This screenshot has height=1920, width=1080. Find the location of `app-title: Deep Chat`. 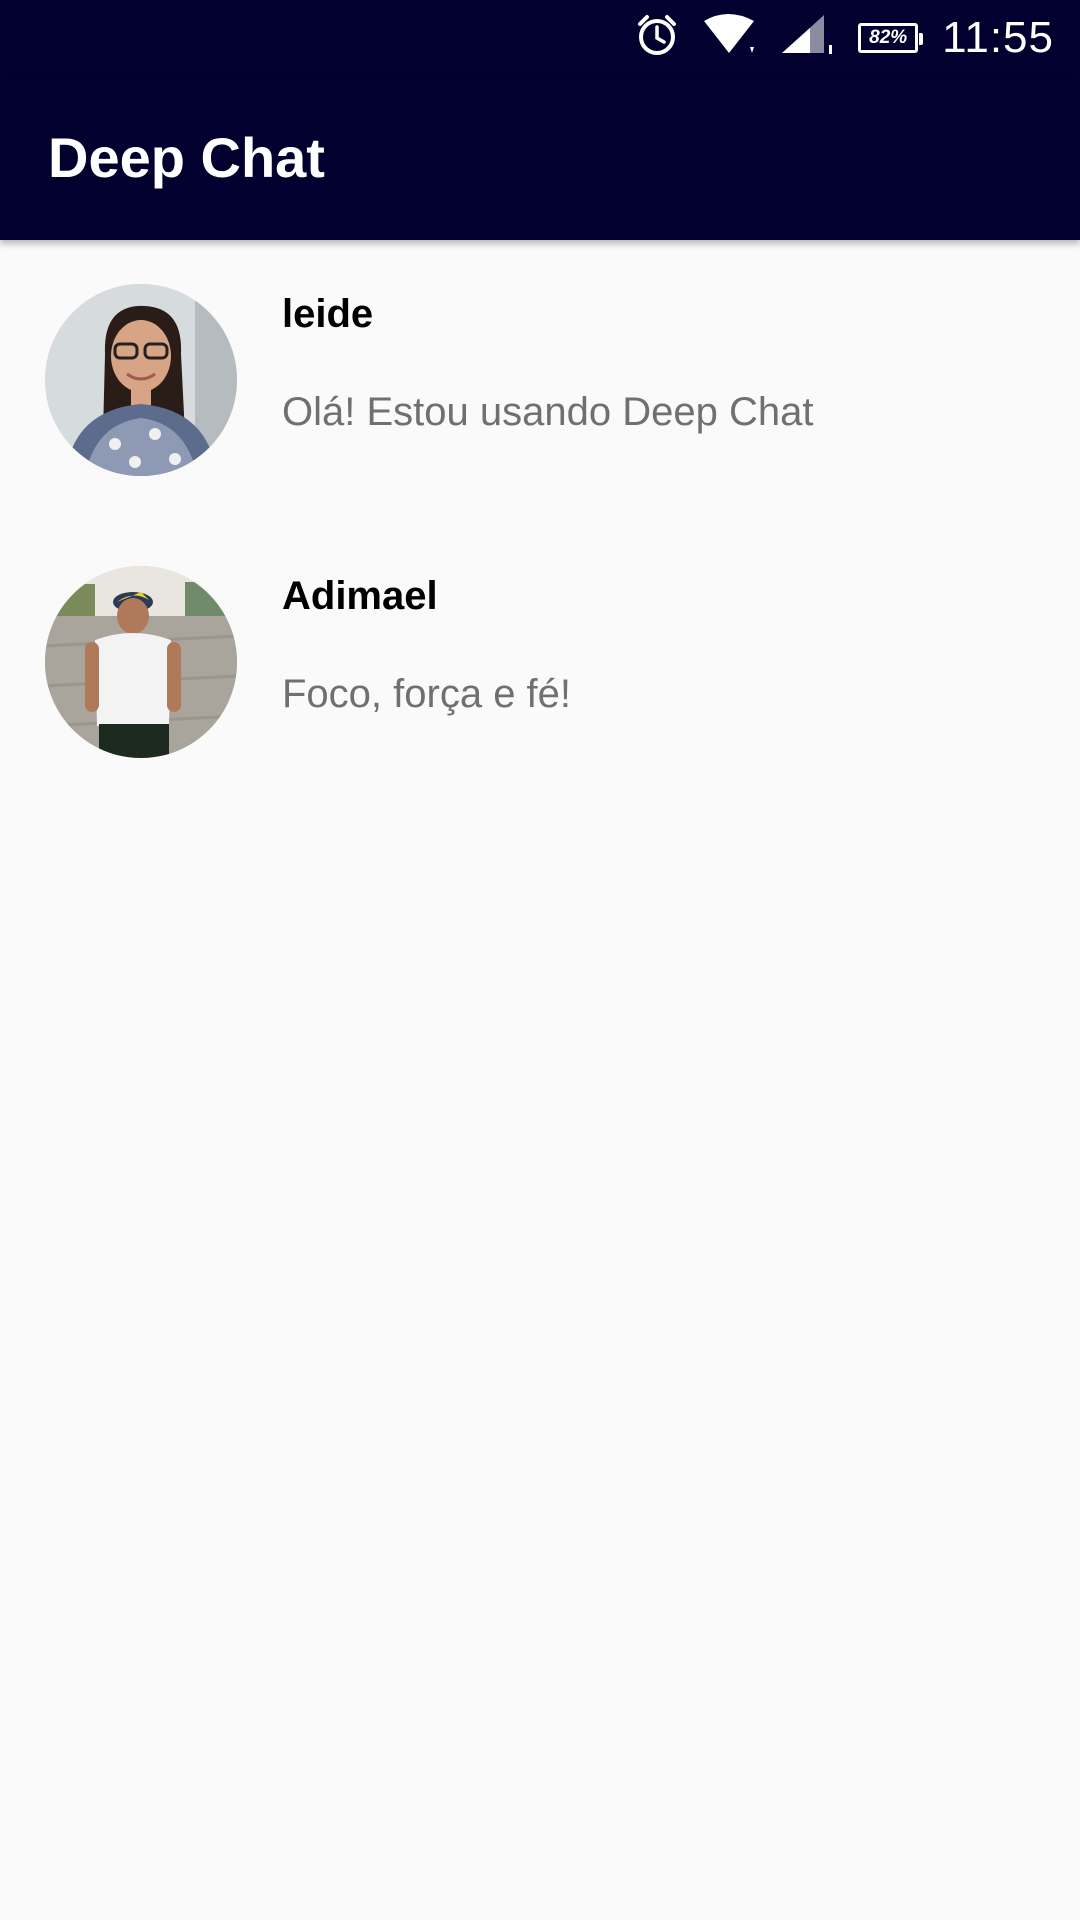

app-title: Deep Chat is located at coordinates (186, 157).